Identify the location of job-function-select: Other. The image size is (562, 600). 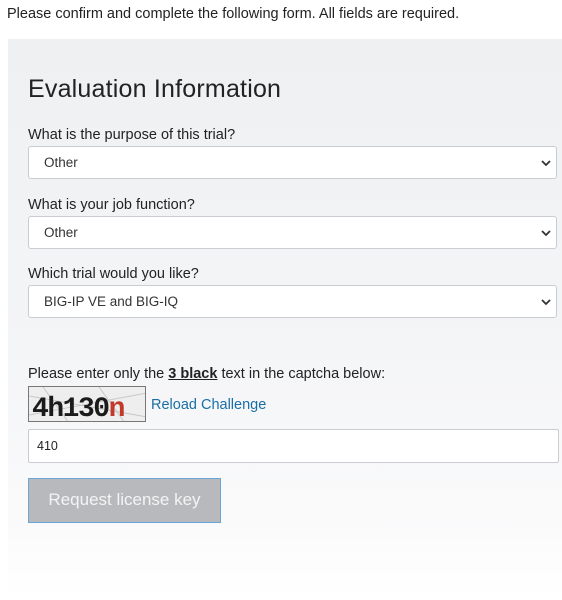
(292, 232).